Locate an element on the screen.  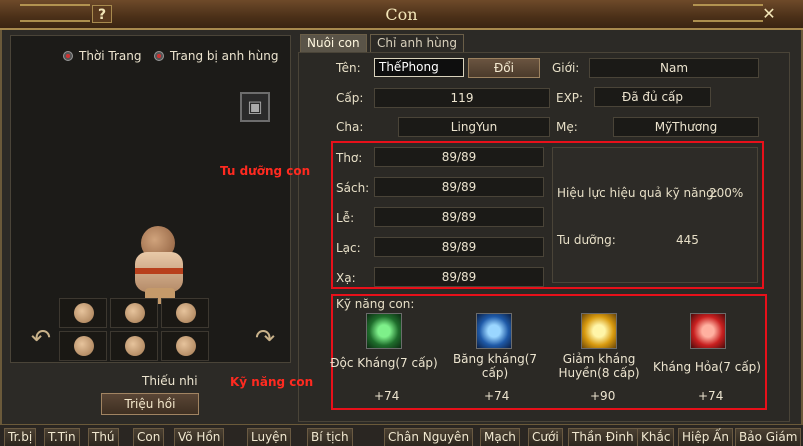
tab-treasure-appraisal: Bảo Giám is located at coordinates (768, 437).